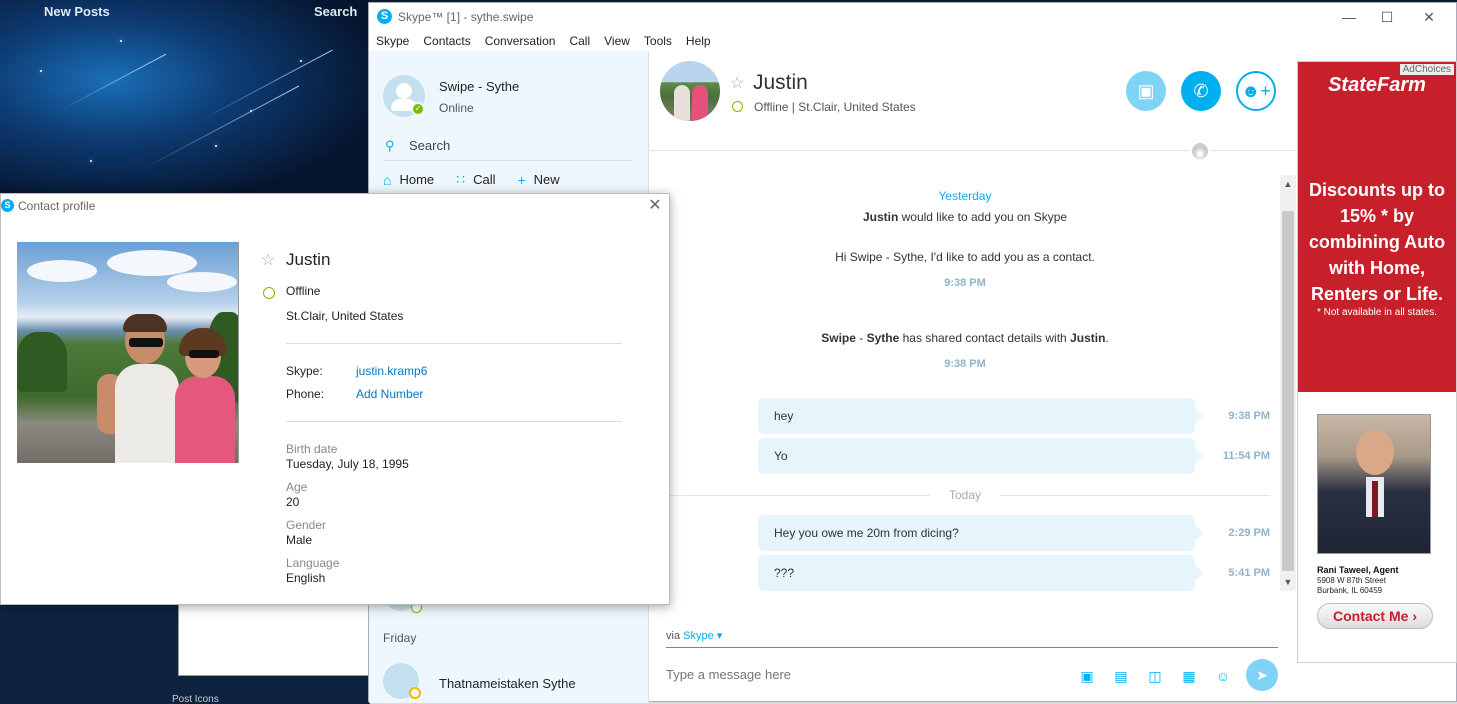 Image resolution: width=1457 pixels, height=704 pixels. I want to click on close-button: ✕, so click(1429, 17).